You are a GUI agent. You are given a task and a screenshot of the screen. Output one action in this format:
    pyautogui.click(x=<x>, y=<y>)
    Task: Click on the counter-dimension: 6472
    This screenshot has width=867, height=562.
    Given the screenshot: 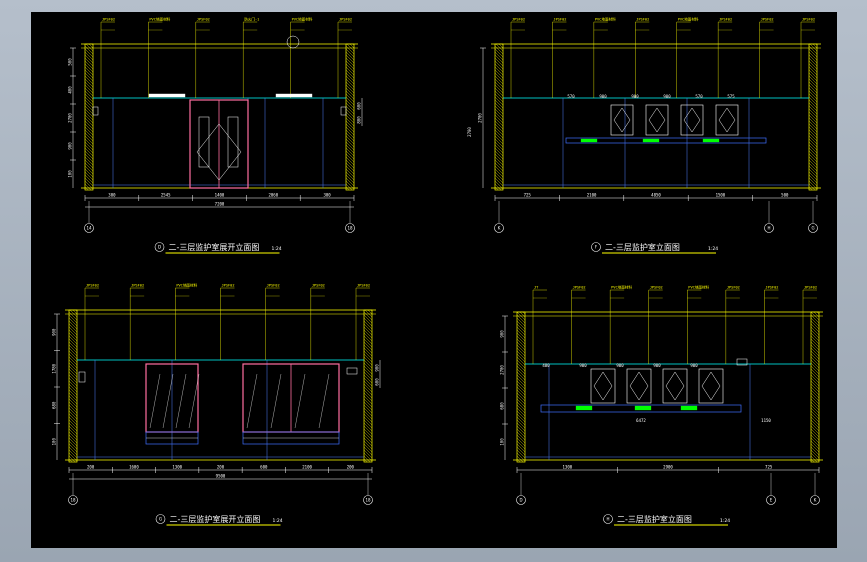 What is the action you would take?
    pyautogui.click(x=641, y=420)
    